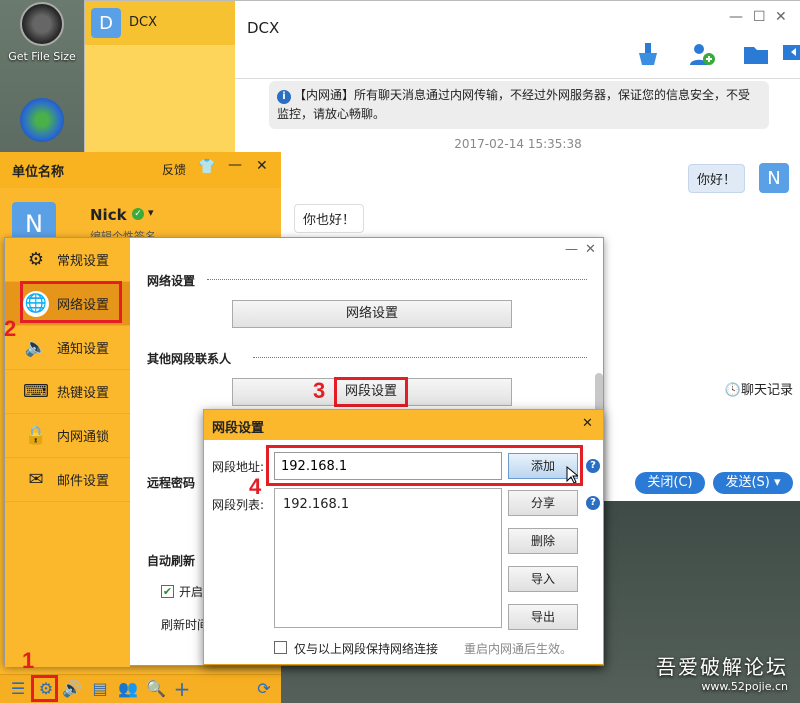 Image resolution: width=800 pixels, height=703 pixels. Describe the element at coordinates (71, 302) in the screenshot. I see `annotation-box-network` at that location.